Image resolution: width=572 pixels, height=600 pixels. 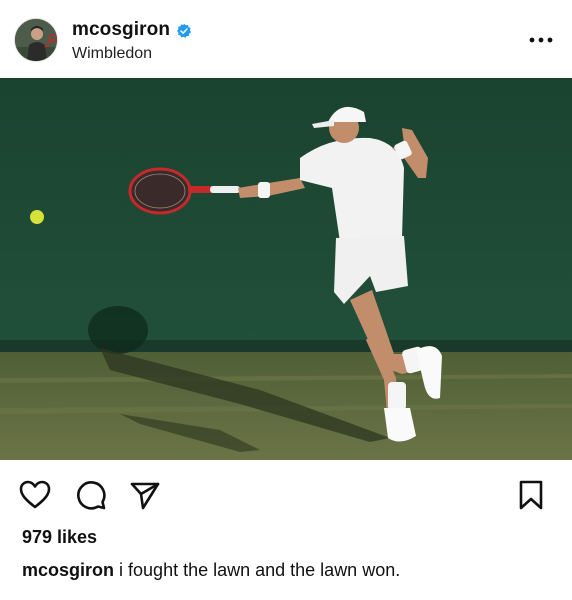 I want to click on send-icon, so click(x=145, y=495).